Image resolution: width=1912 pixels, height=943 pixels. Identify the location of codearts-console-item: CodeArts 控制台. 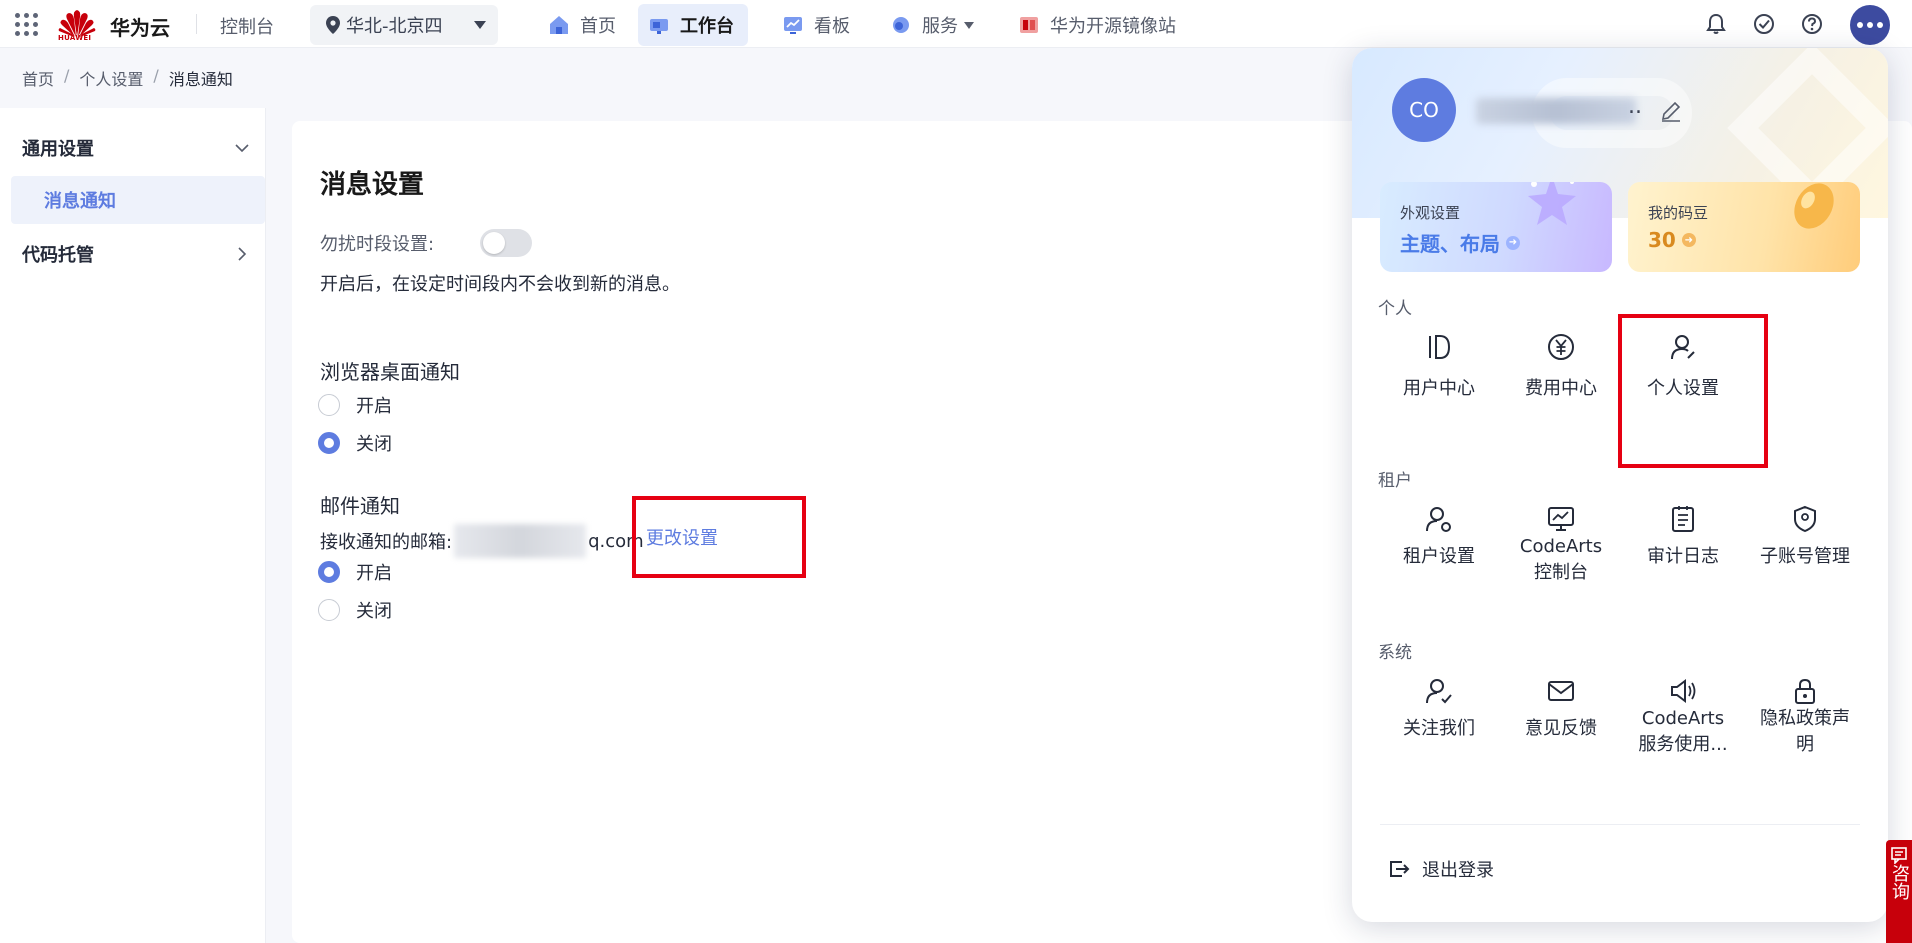
(1561, 546).